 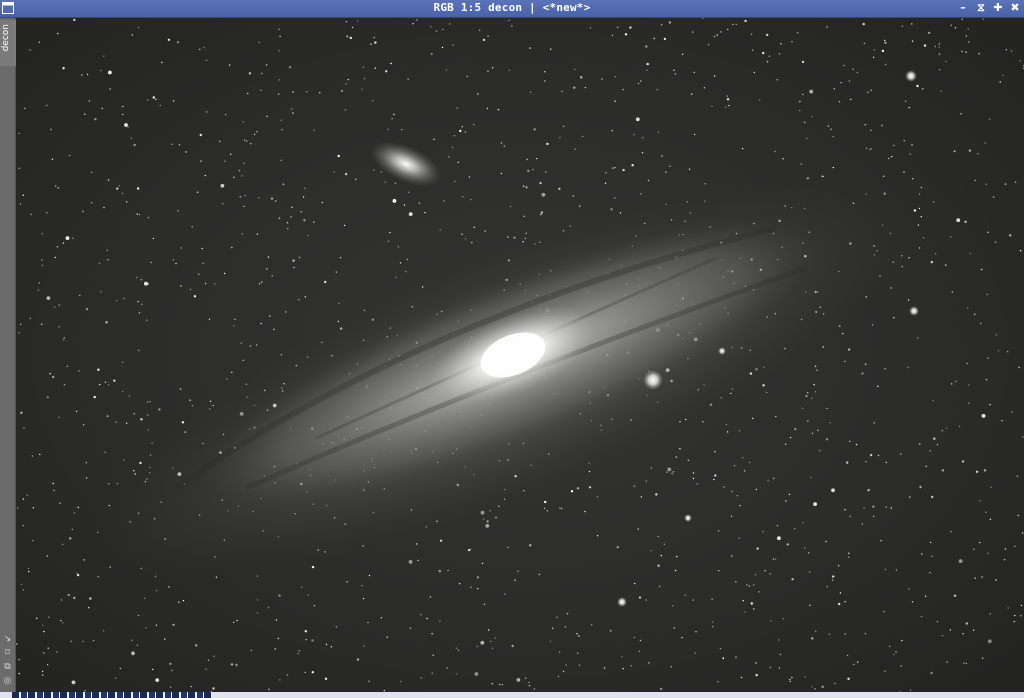 I want to click on maximize-icon: ✚, so click(x=998, y=8).